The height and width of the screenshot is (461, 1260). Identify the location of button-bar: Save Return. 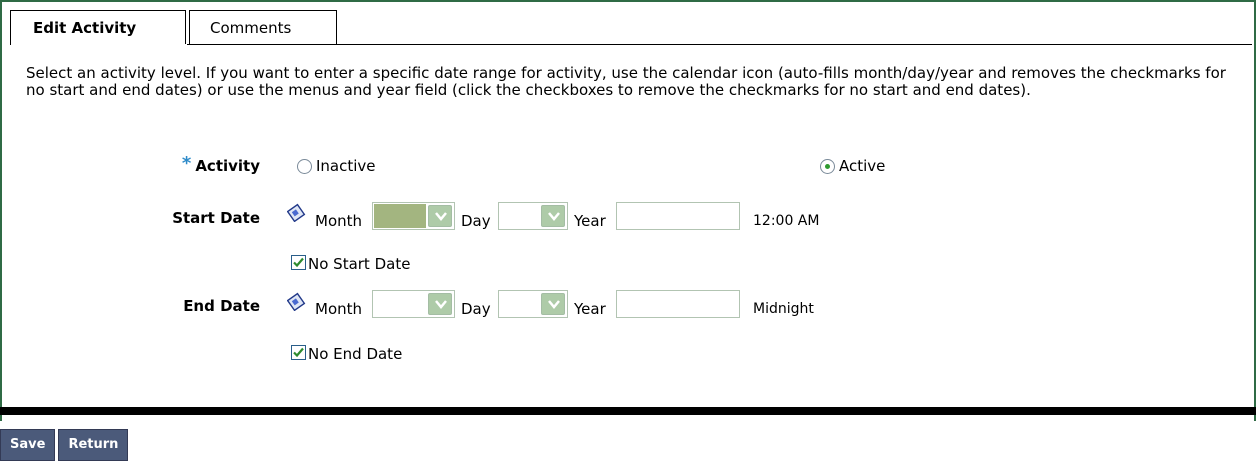
(65, 445).